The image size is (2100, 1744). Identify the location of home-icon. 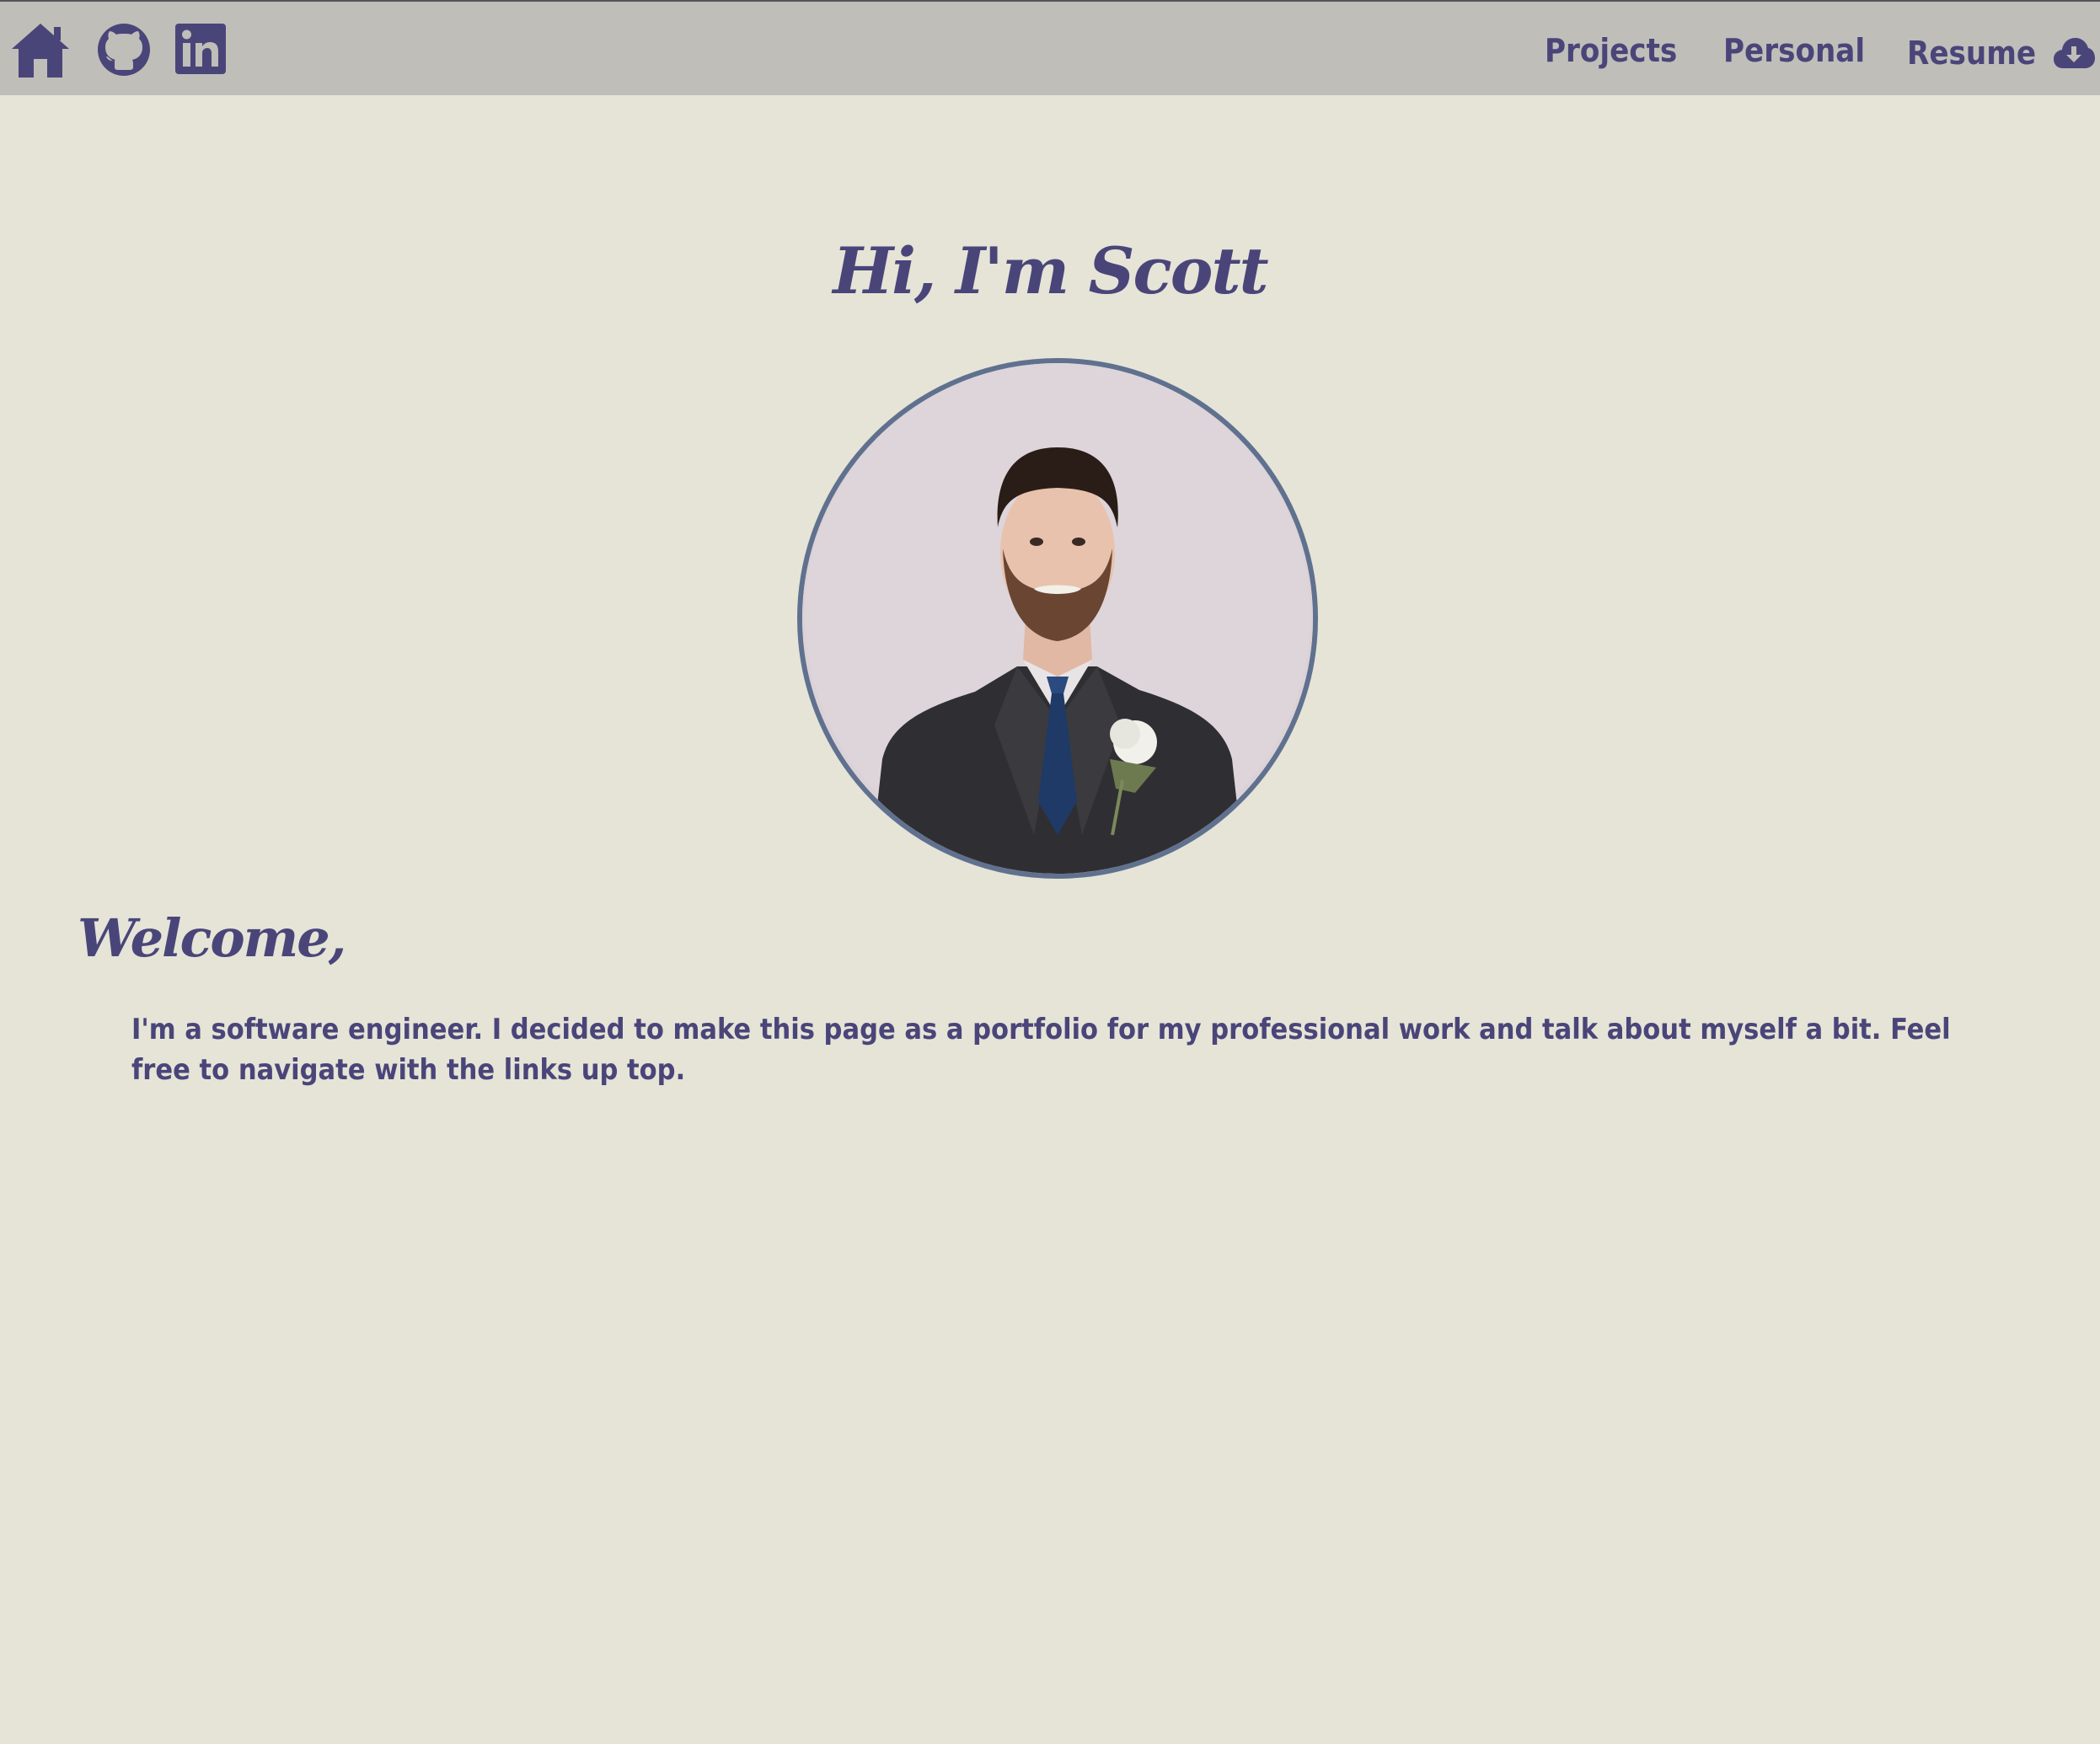
(40, 50).